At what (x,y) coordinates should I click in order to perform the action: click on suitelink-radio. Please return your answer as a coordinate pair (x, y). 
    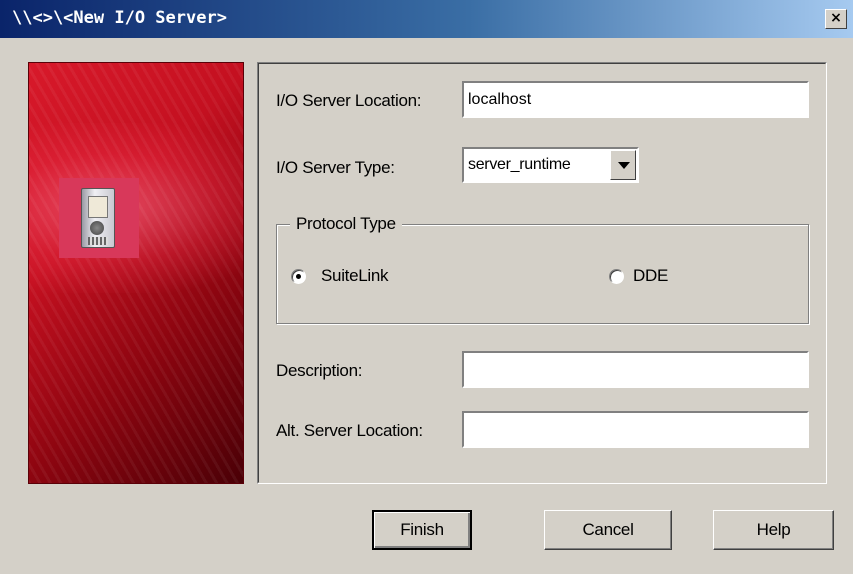
    Looking at the image, I should click on (298, 276).